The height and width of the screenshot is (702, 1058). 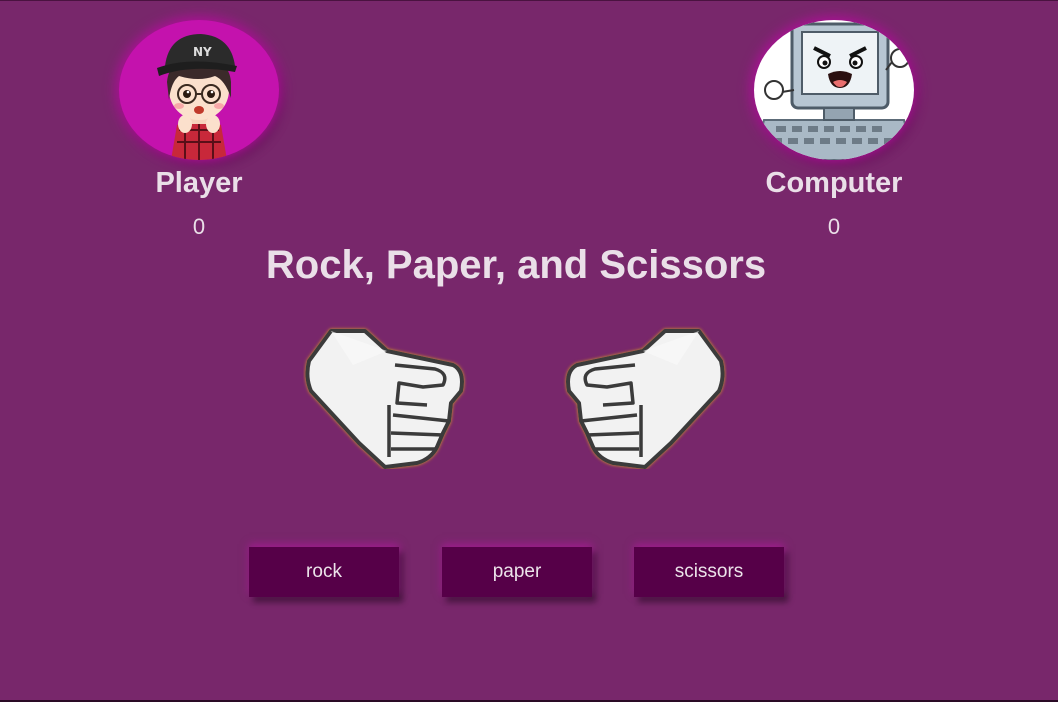 I want to click on boy-cap-avatar-icon: NY, so click(x=197, y=97).